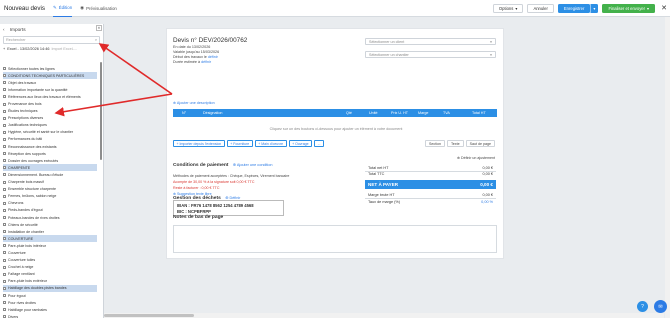 Image resolution: width=670 pixels, height=318 pixels. Describe the element at coordinates (480, 143) in the screenshot. I see `page-break-button: Saut de page` at that location.